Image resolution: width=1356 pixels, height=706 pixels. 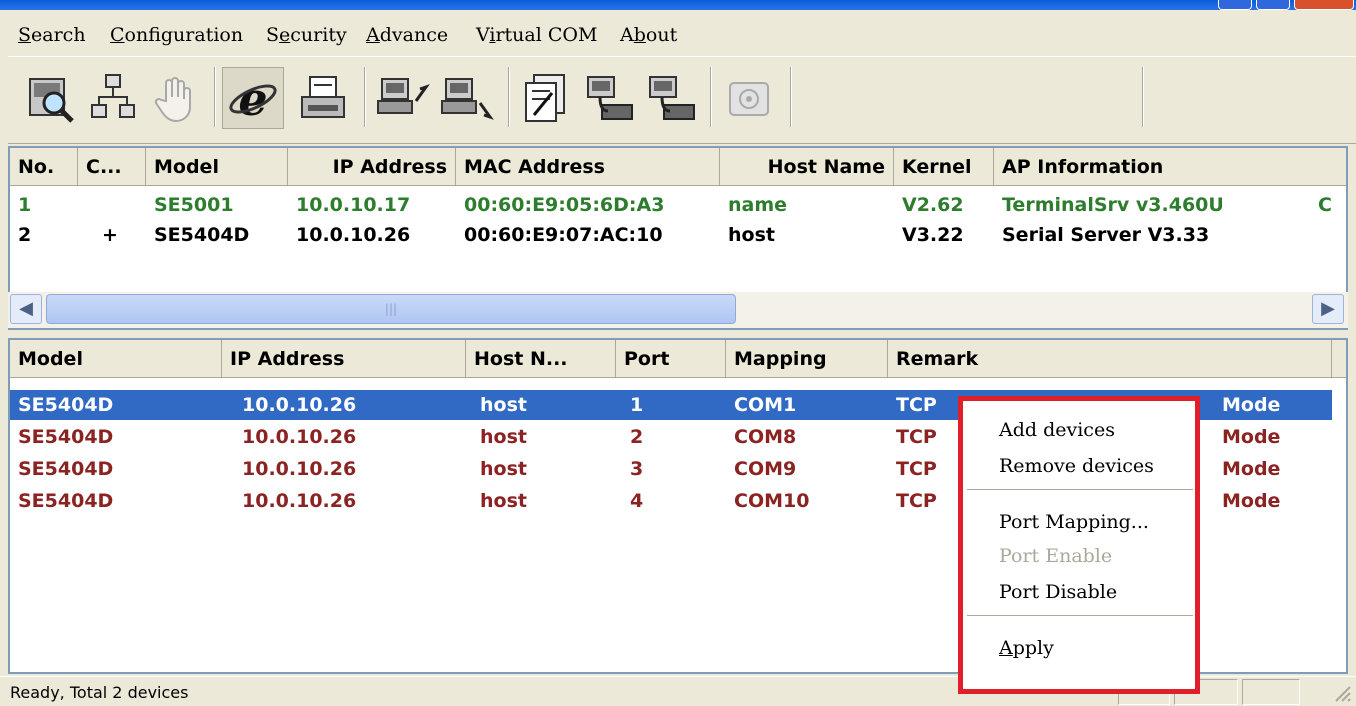 What do you see at coordinates (749, 98) in the screenshot?
I see `telephone-icon` at bounding box center [749, 98].